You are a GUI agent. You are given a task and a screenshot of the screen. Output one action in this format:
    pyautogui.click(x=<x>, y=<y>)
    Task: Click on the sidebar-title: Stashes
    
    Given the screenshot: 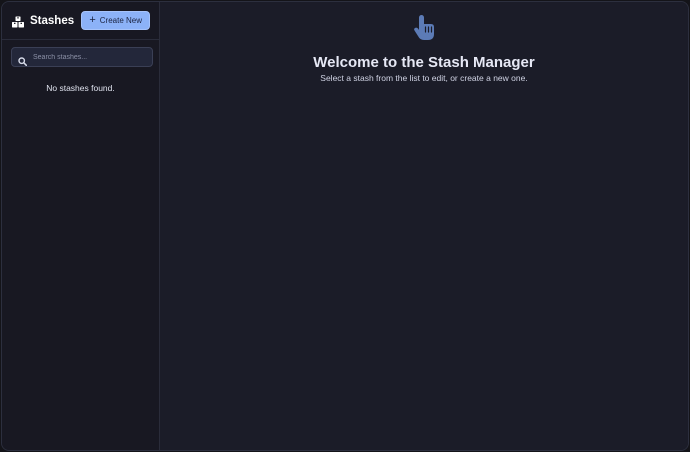 What is the action you would take?
    pyautogui.click(x=52, y=20)
    